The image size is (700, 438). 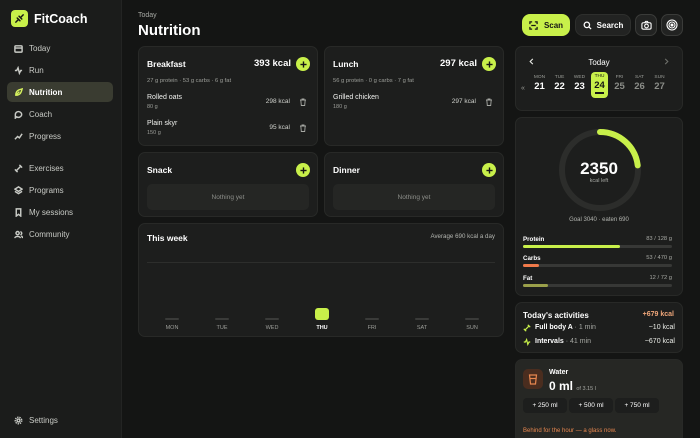 What do you see at coordinates (372, 319) in the screenshot?
I see `week-bar-fri` at bounding box center [372, 319].